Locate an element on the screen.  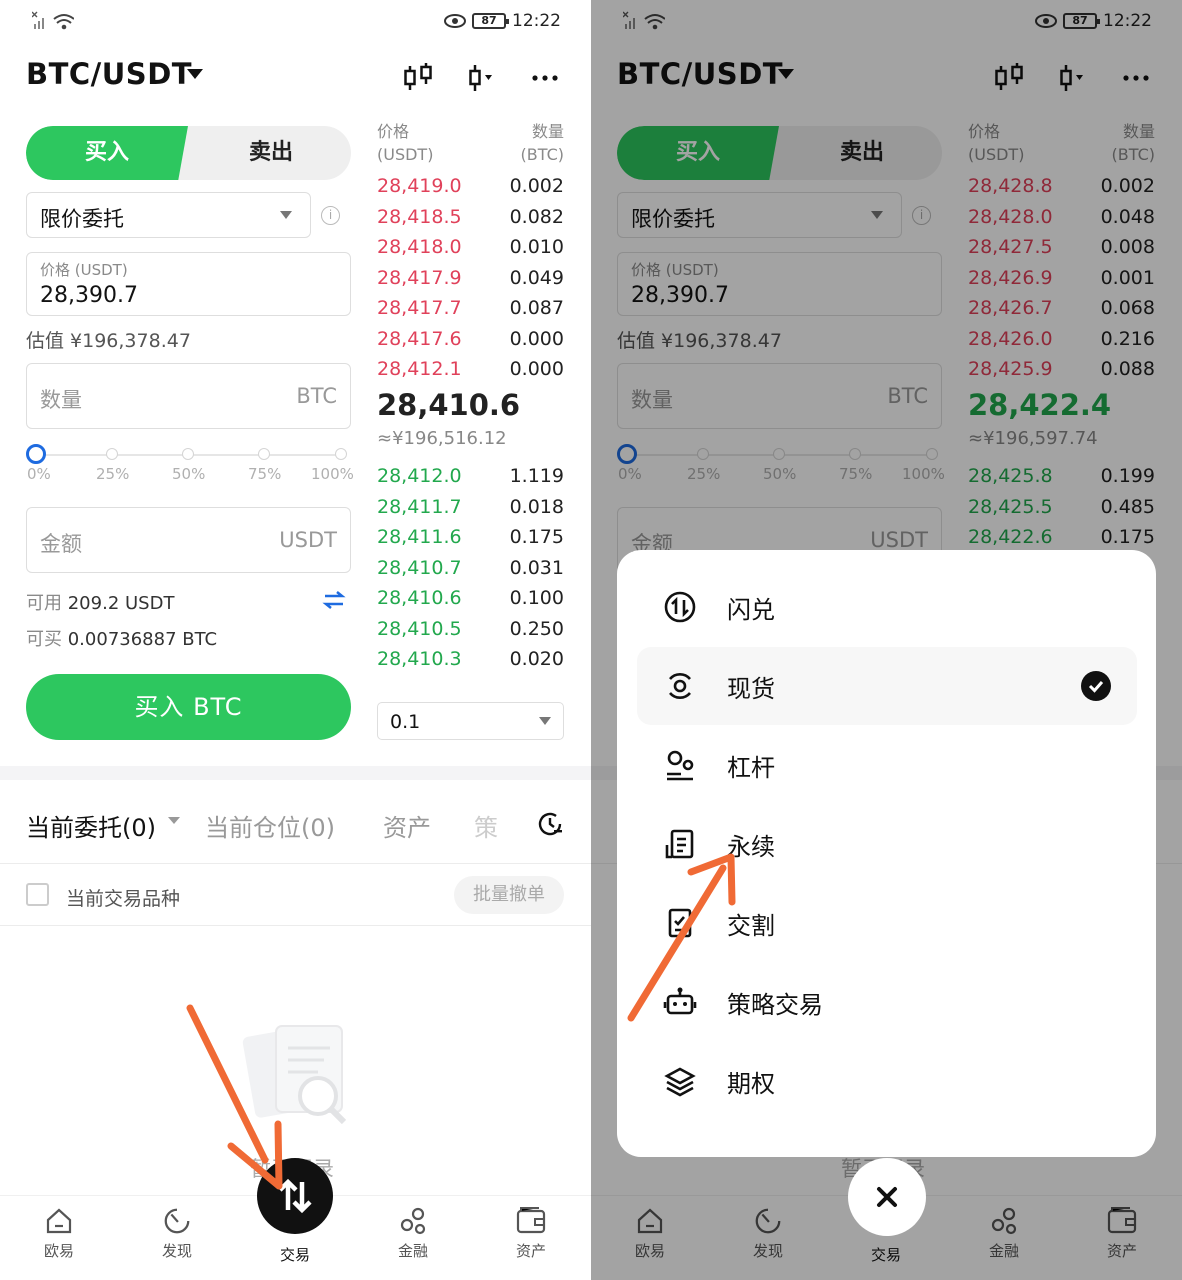
order-price: 28,412.0 is located at coordinates (419, 476).